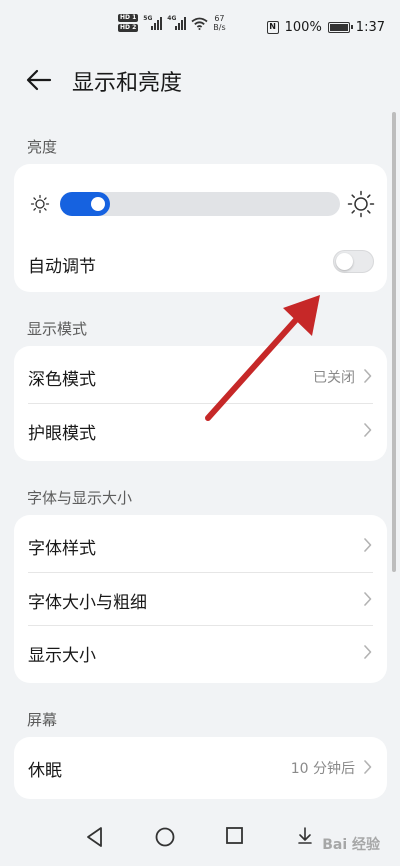  Describe the element at coordinates (200, 80) in the screenshot. I see `header: 显示和亮度` at that location.